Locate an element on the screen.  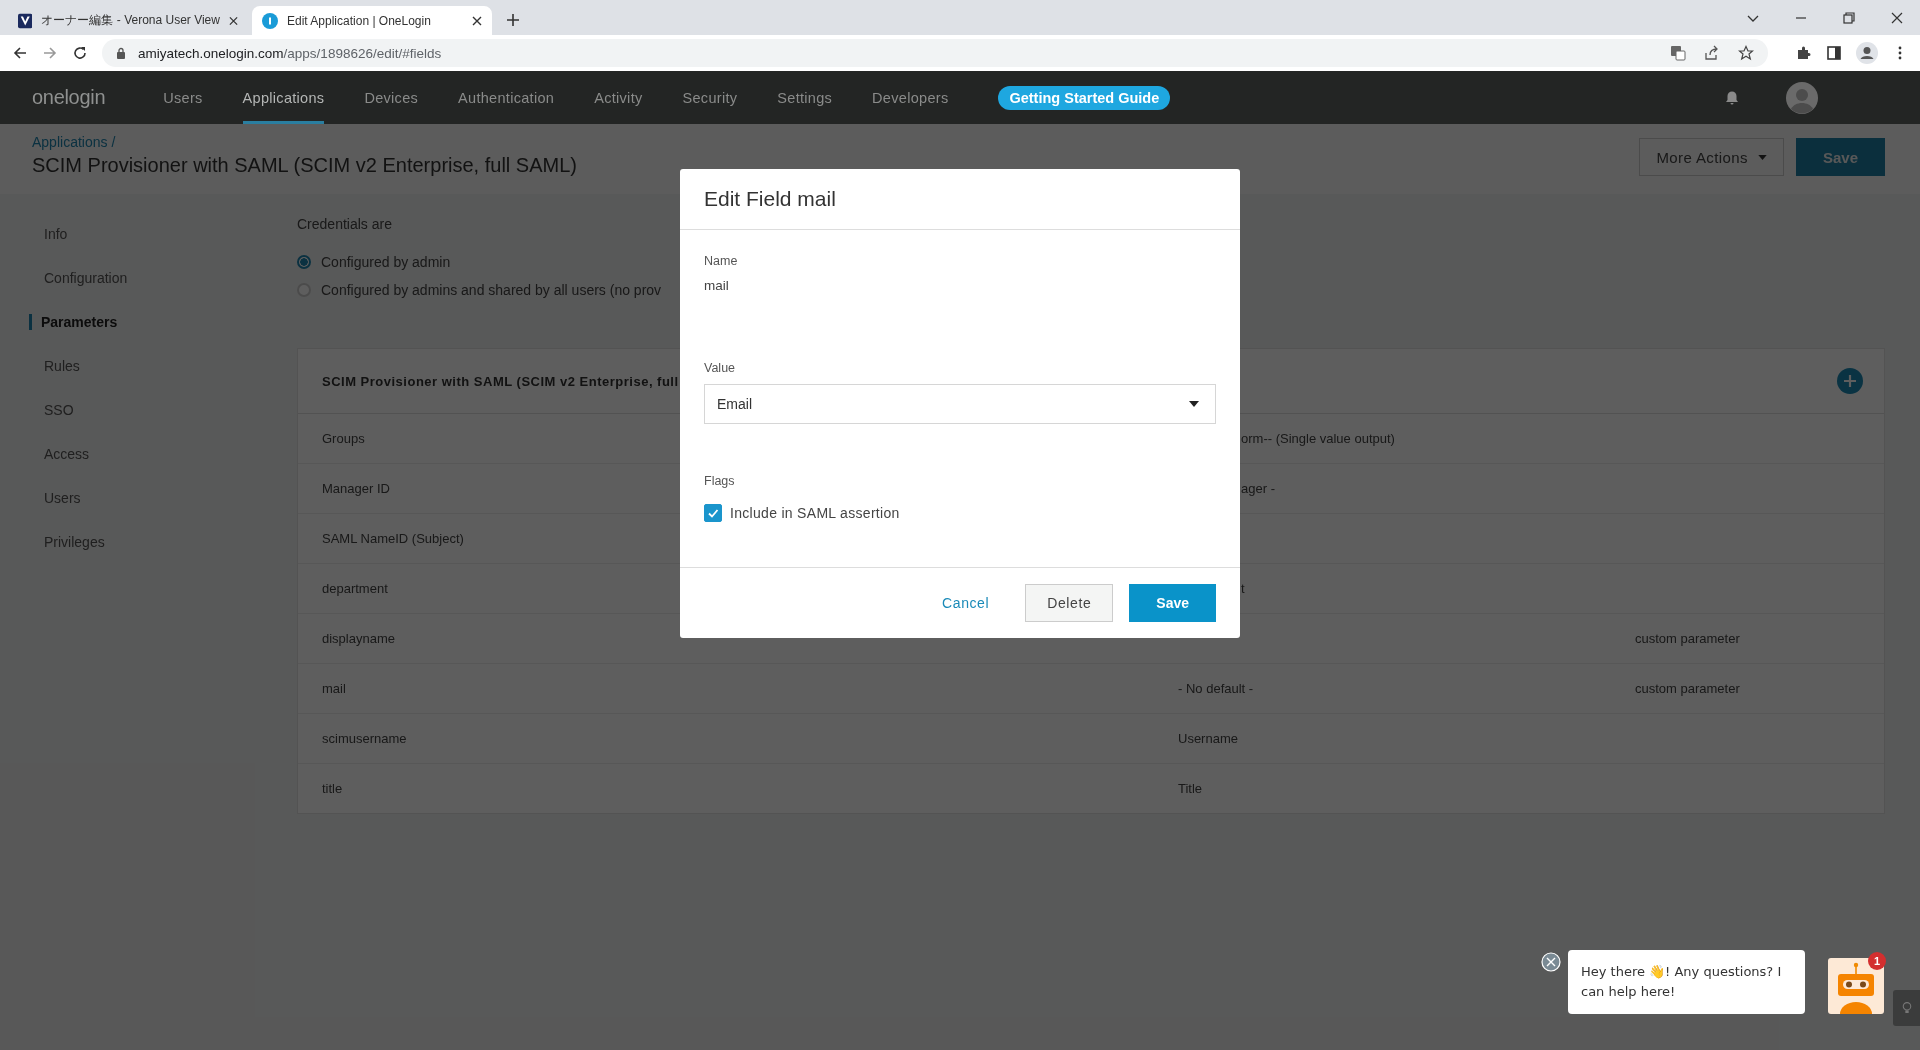
table-cell: SAML NameID (Subject) is located at coordinates (393, 538).